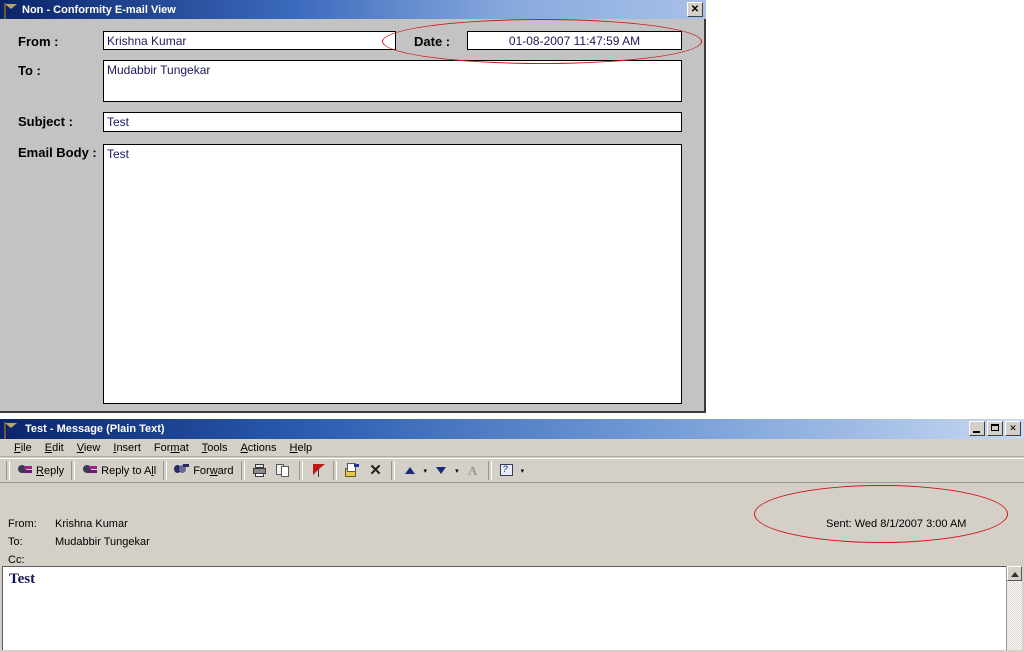 The height and width of the screenshot is (652, 1024). I want to click on date-label: Date :, so click(432, 41).